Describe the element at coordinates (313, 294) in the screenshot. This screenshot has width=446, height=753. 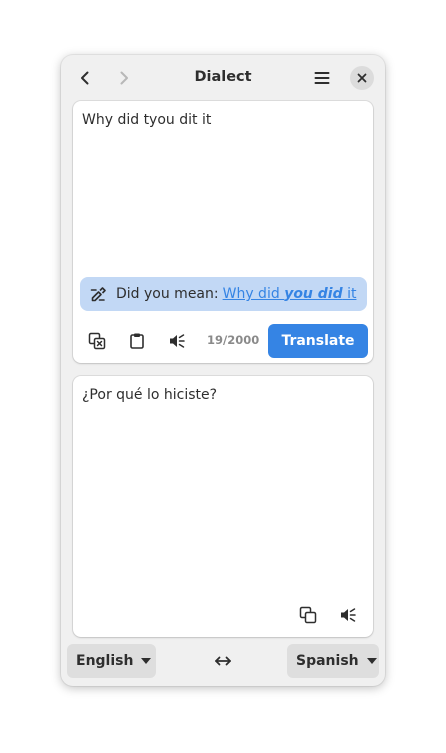
I see `suggestion-link-bold: you did` at that location.